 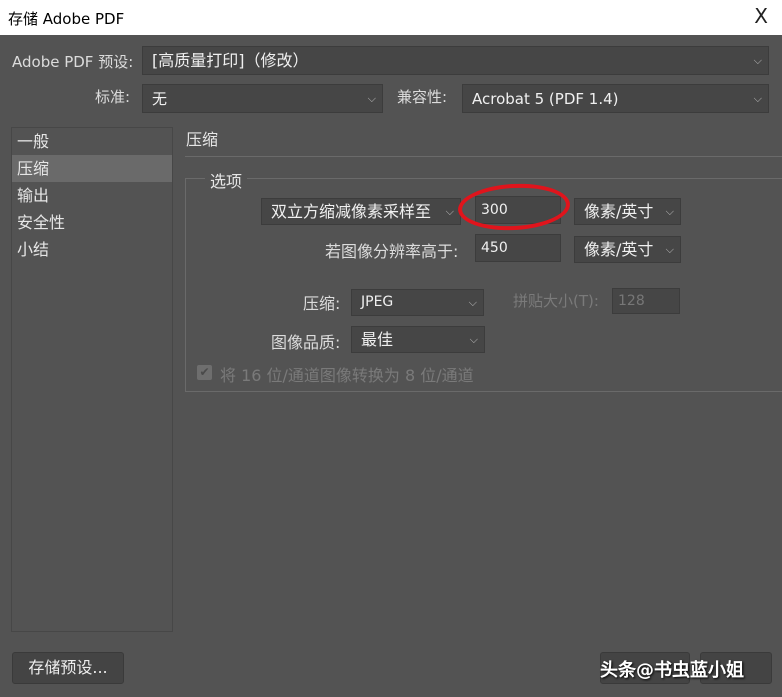 What do you see at coordinates (347, 375) in the screenshot?
I see `convert-label: 将 16 位/通道图像转换为 8 位/通道` at bounding box center [347, 375].